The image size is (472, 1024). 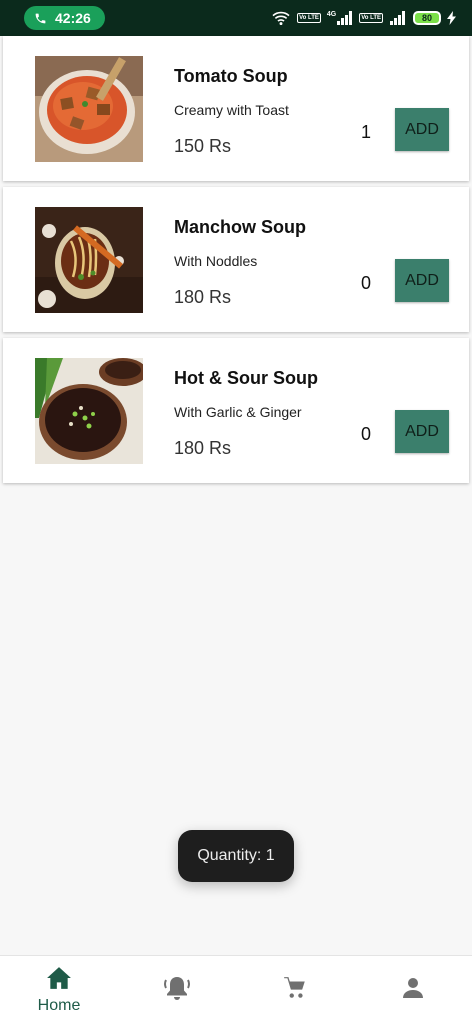 I want to click on list-item: Manchow Soup With Noddles 180 Rs 0 ADD, so click(x=236, y=259).